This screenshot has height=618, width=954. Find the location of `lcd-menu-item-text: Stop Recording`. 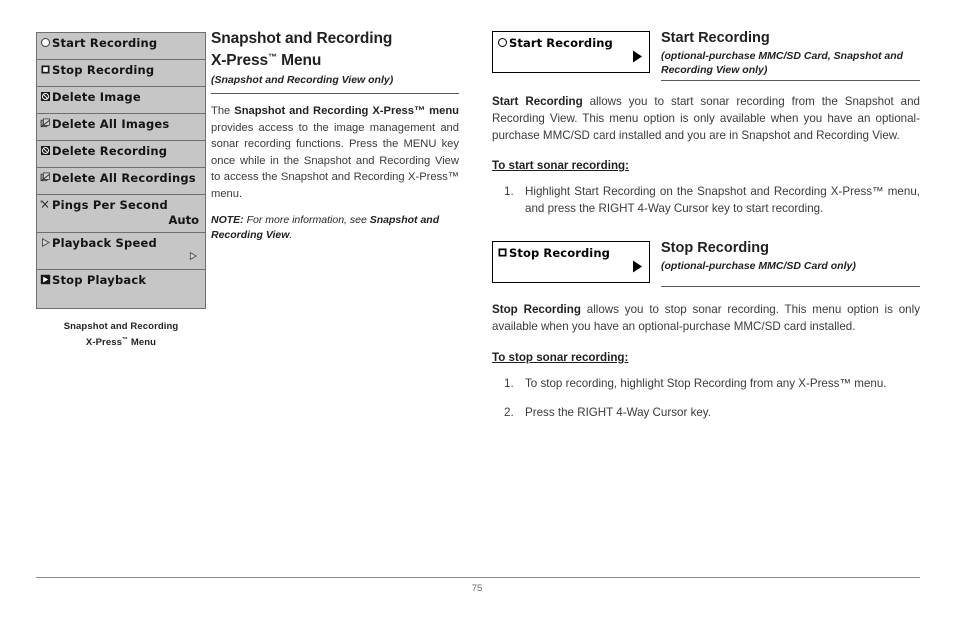

lcd-menu-item-text: Stop Recording is located at coordinates (103, 70).